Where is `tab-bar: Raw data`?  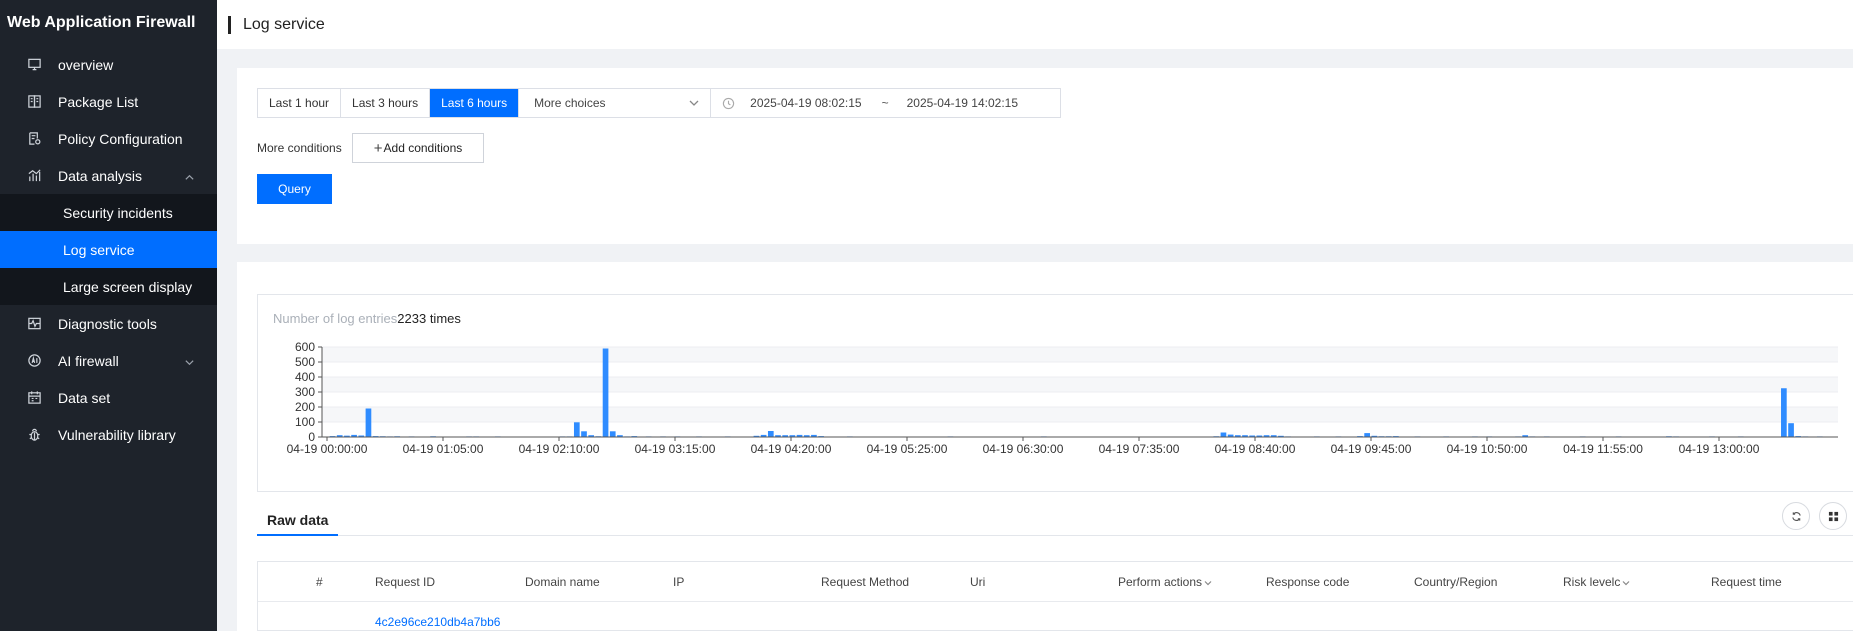 tab-bar: Raw data is located at coordinates (1055, 520).